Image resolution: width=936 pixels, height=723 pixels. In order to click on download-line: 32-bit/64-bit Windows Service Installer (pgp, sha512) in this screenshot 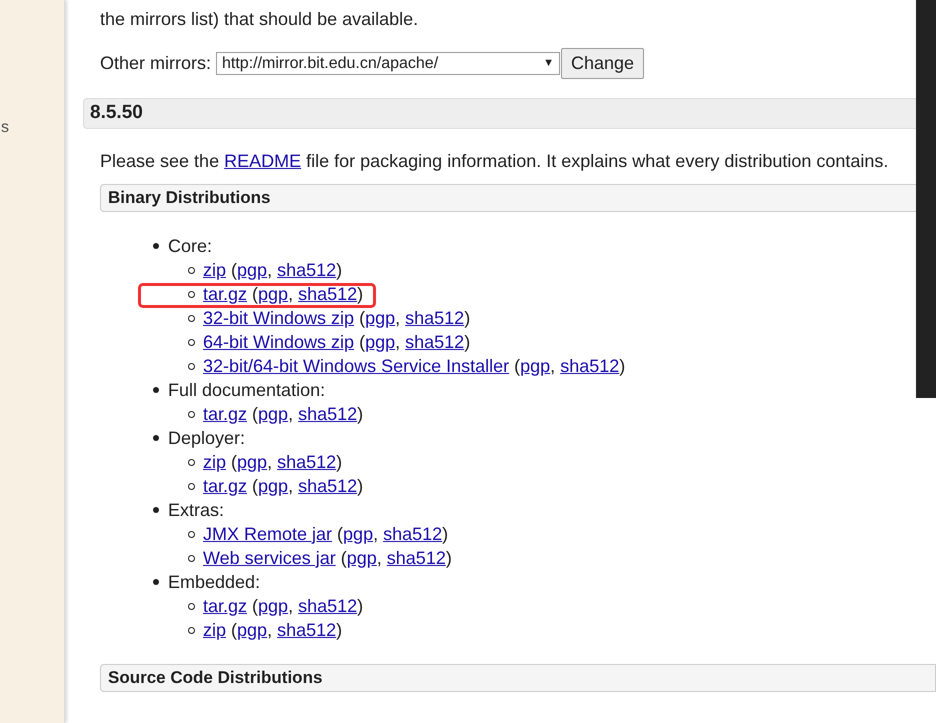, I will do `click(414, 366)`.